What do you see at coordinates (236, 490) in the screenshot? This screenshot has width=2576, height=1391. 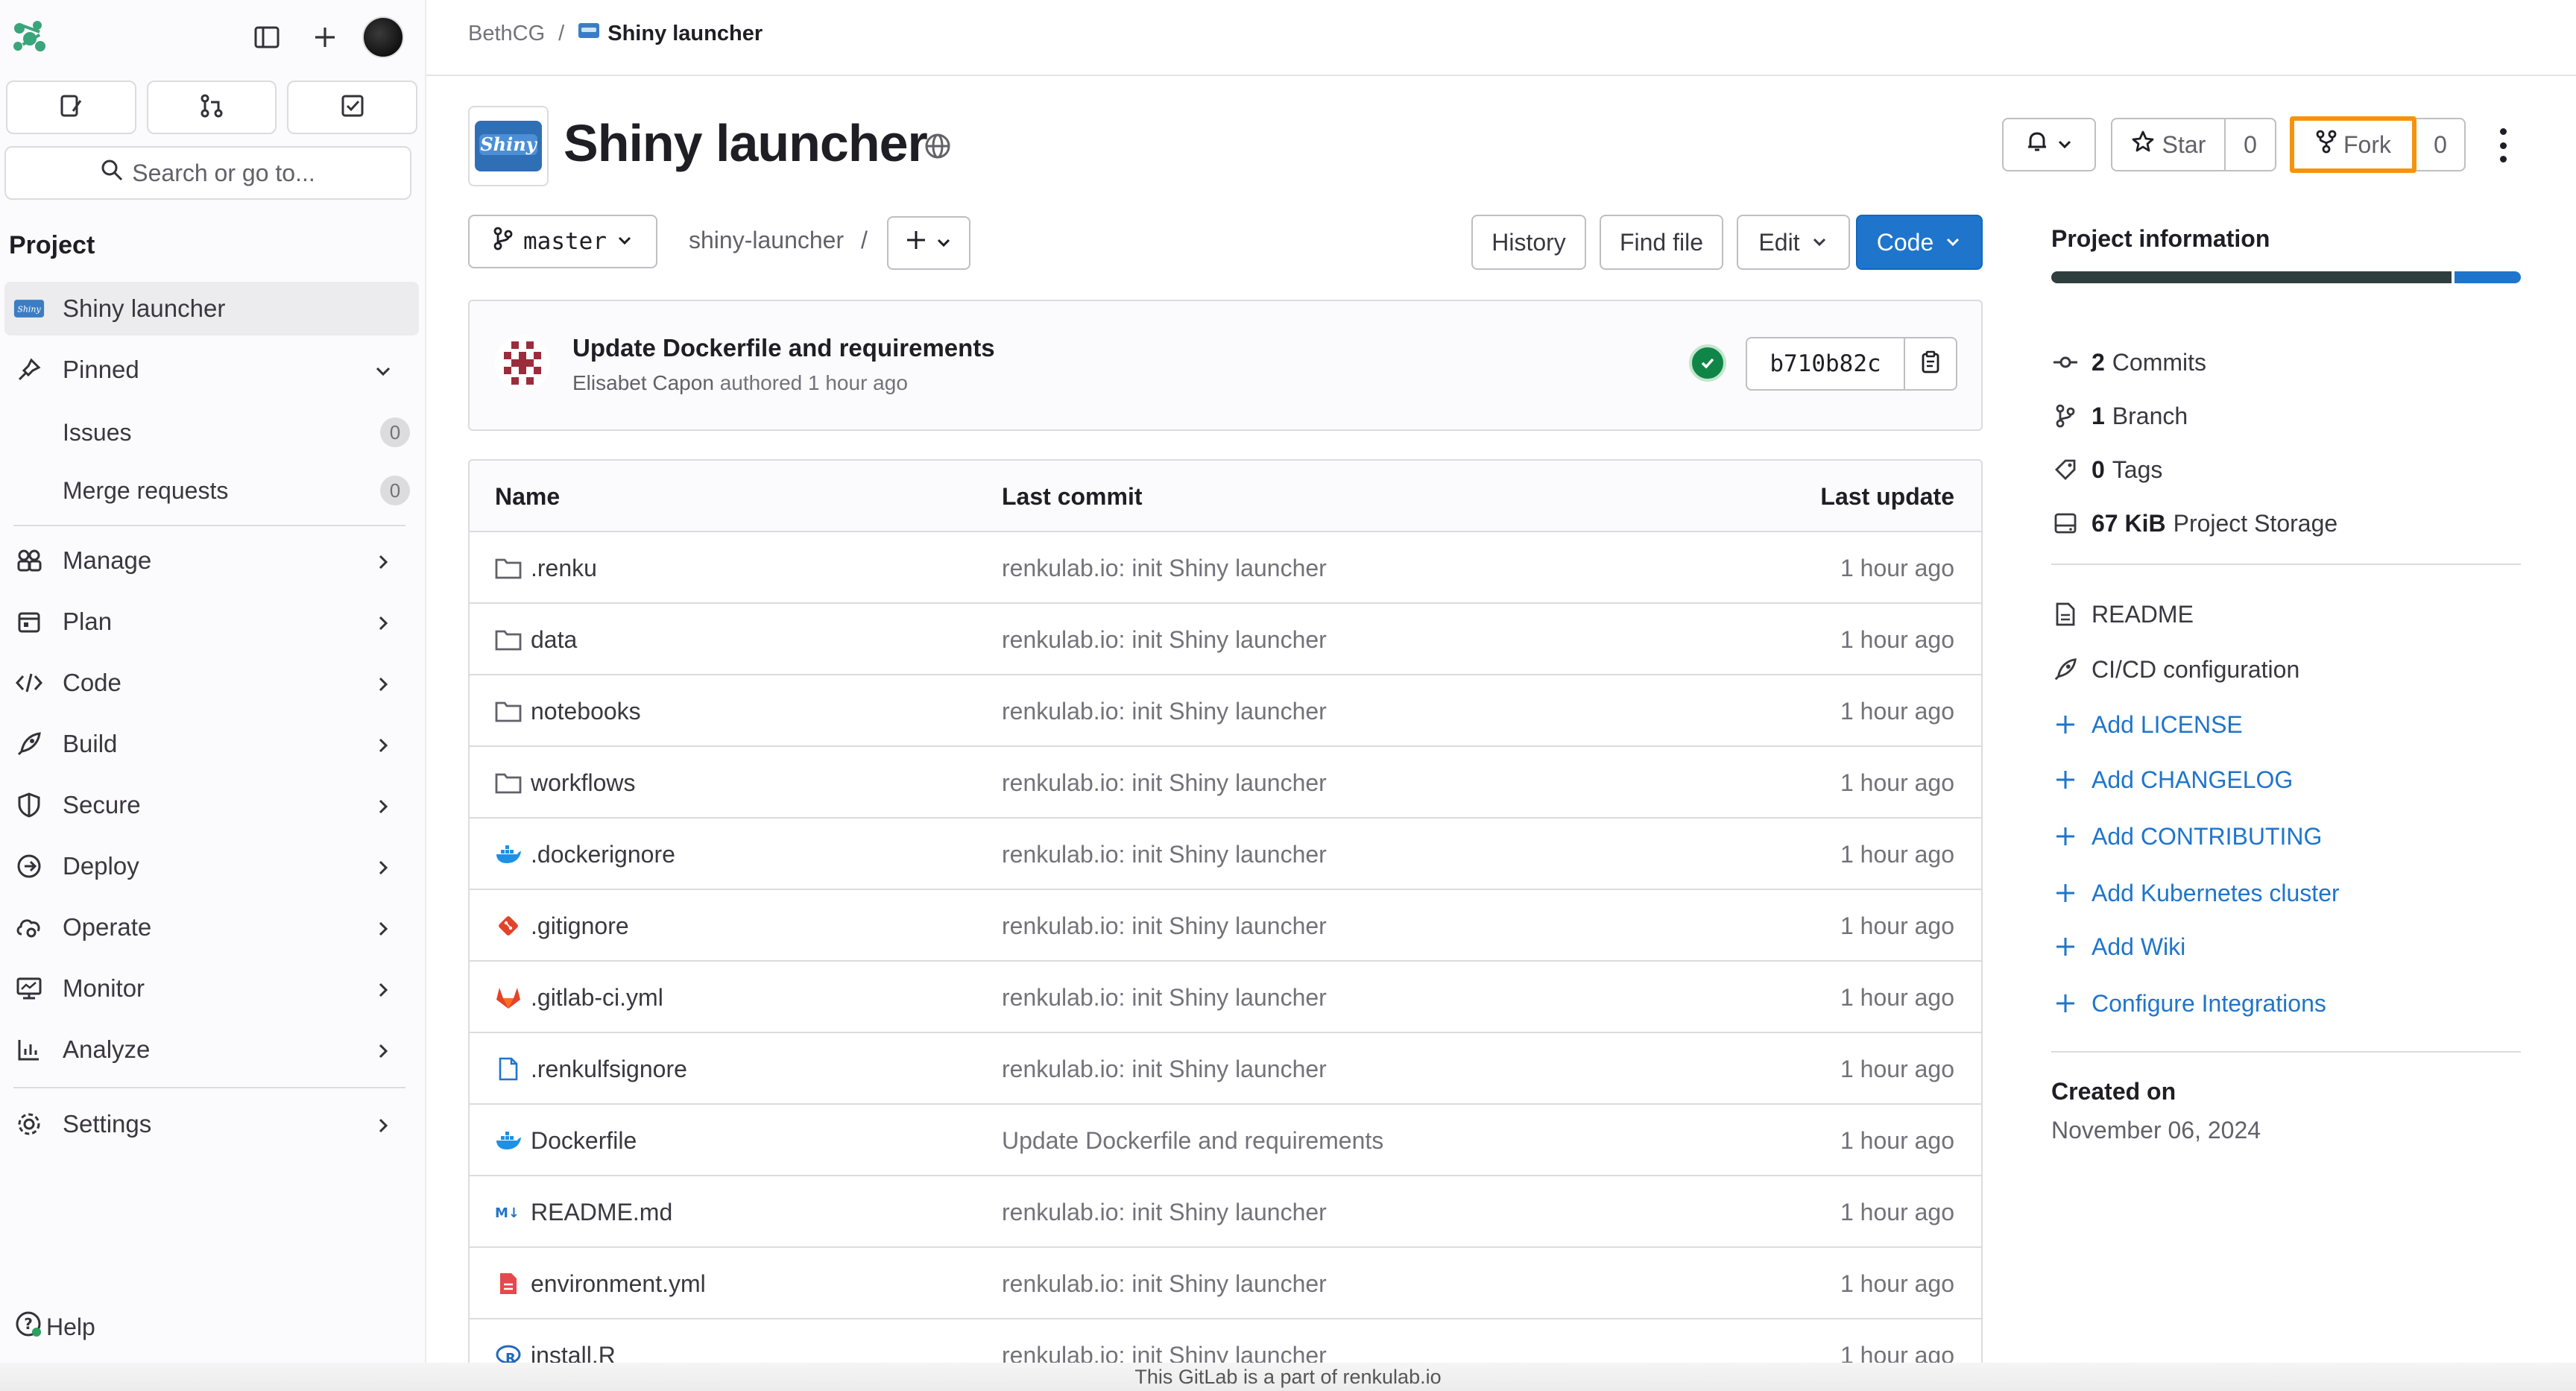 I see `sidebar-item-merge-requests: Merge requests 0` at bounding box center [236, 490].